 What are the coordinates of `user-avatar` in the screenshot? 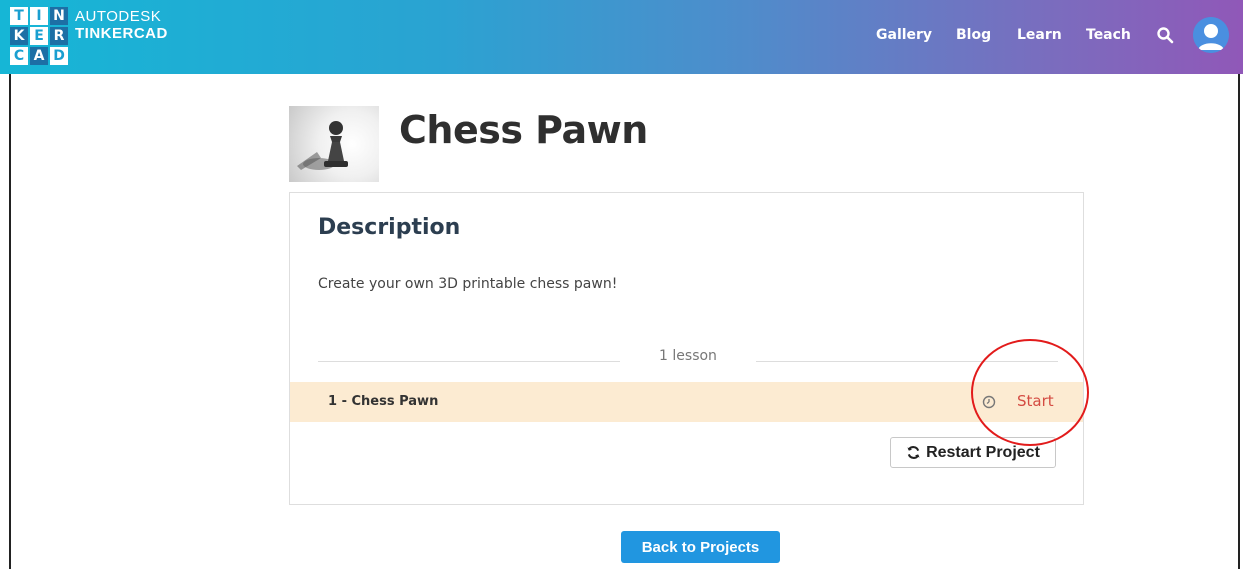 It's located at (1211, 35).